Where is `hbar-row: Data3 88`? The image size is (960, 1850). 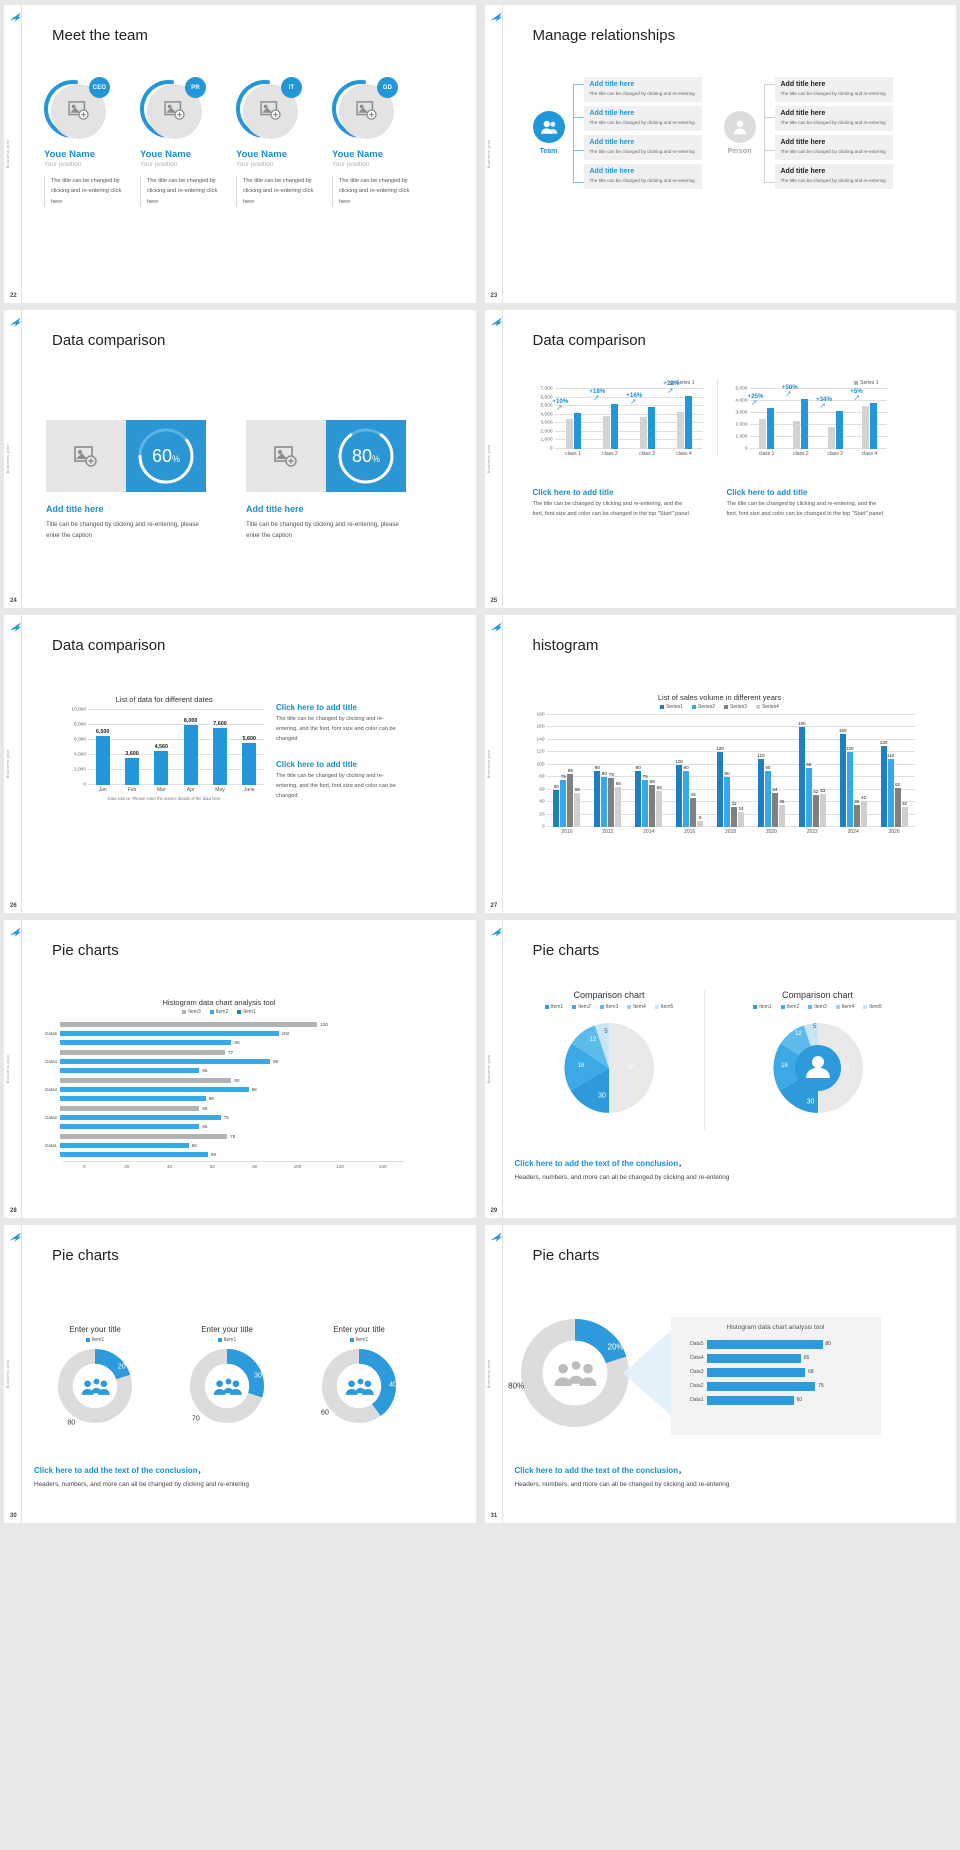
hbar-row: Data3 88 is located at coordinates (219, 1089).